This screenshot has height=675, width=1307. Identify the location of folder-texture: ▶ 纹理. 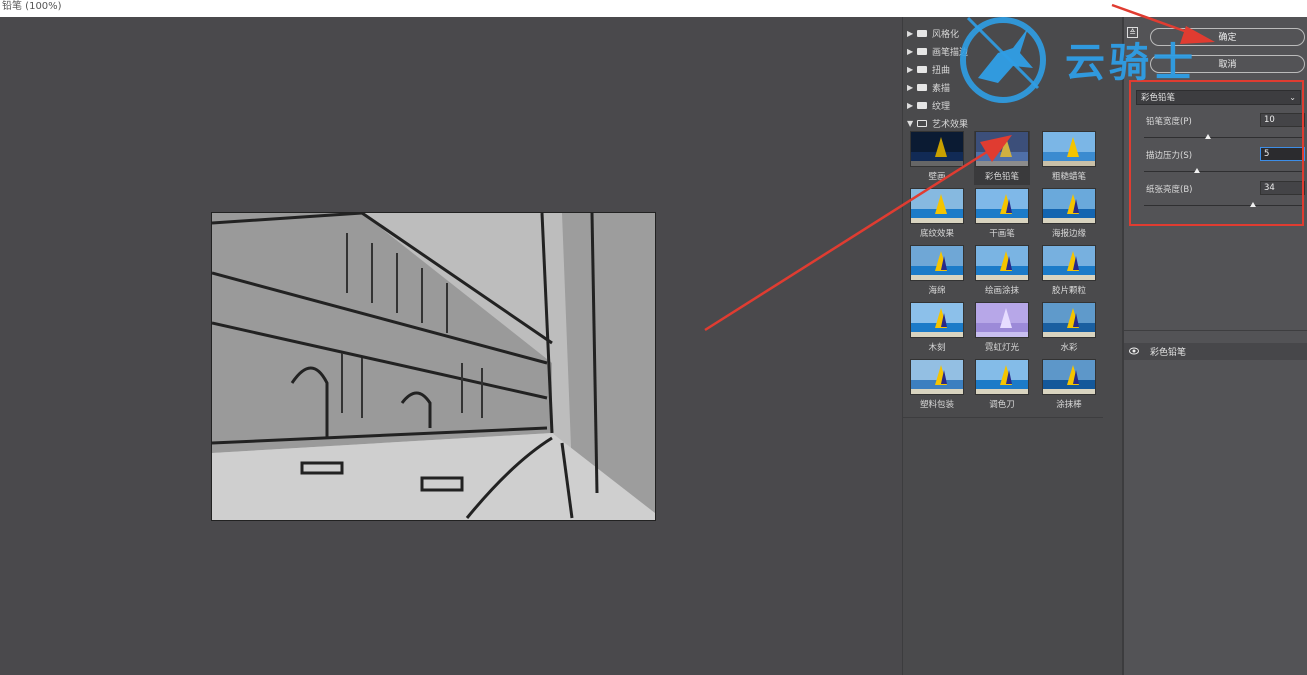
(928, 105).